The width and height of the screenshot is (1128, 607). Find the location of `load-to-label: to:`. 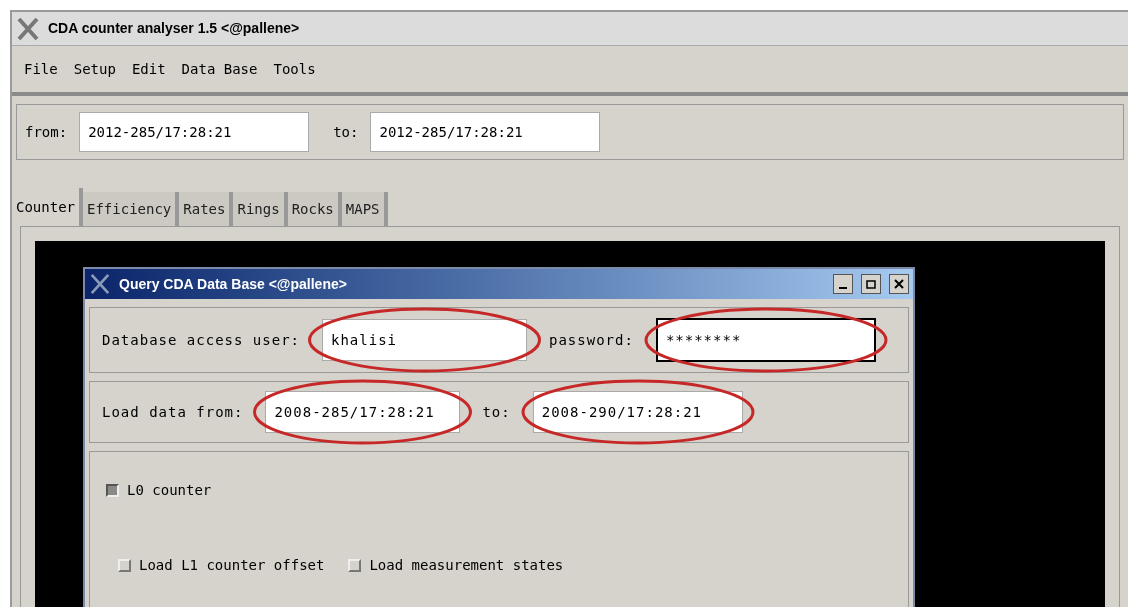

load-to-label: to: is located at coordinates (496, 412).